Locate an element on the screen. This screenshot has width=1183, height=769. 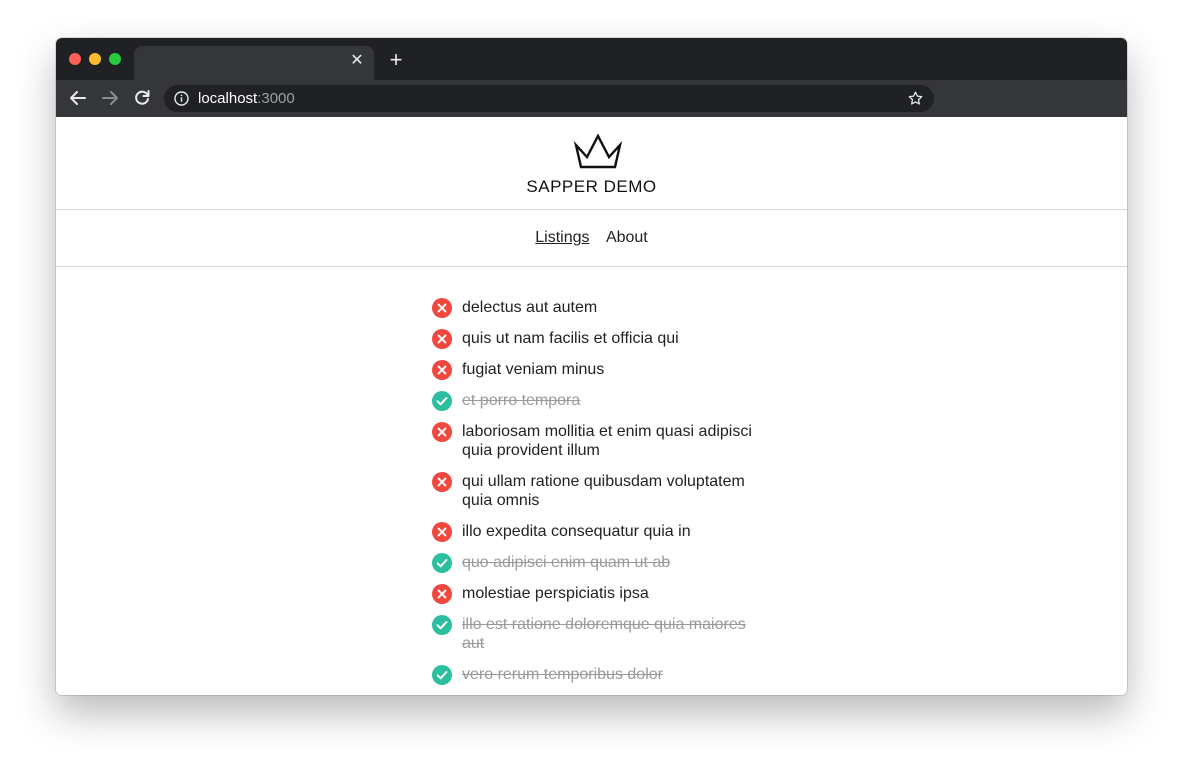
close-window-button is located at coordinates (75, 59).